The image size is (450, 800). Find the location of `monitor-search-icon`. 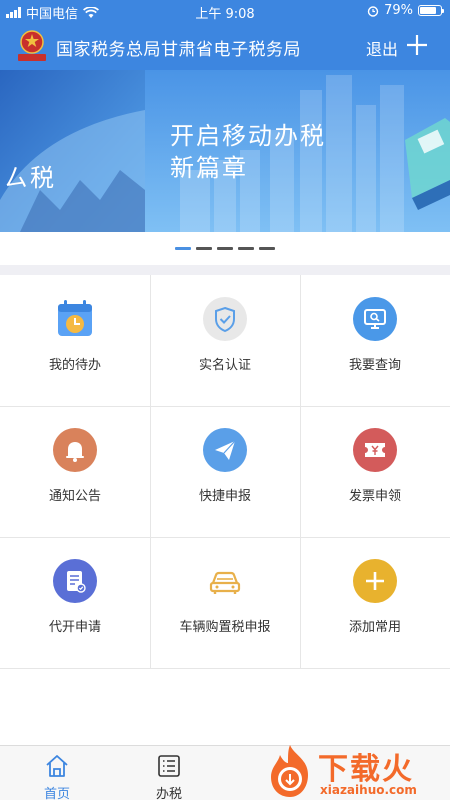

monitor-search-icon is located at coordinates (375, 319).